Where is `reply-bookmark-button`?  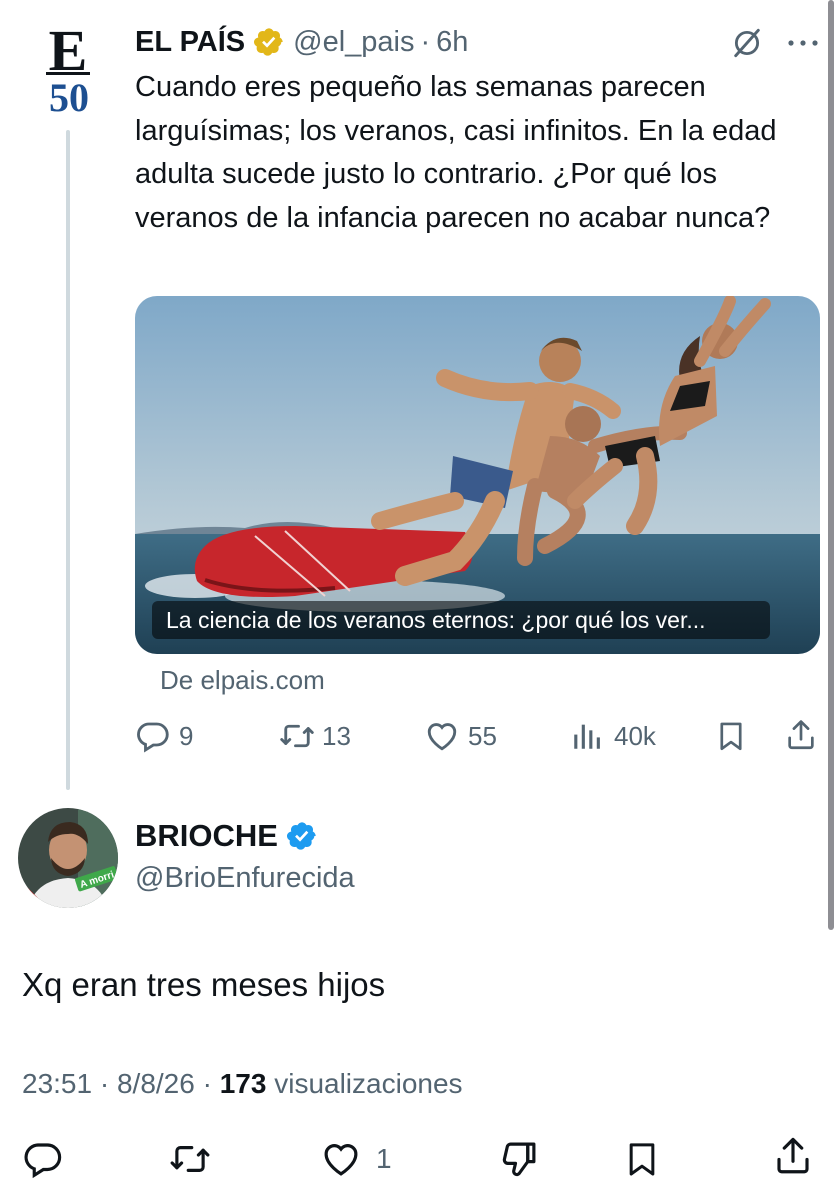 reply-bookmark-button is located at coordinates (642, 1161).